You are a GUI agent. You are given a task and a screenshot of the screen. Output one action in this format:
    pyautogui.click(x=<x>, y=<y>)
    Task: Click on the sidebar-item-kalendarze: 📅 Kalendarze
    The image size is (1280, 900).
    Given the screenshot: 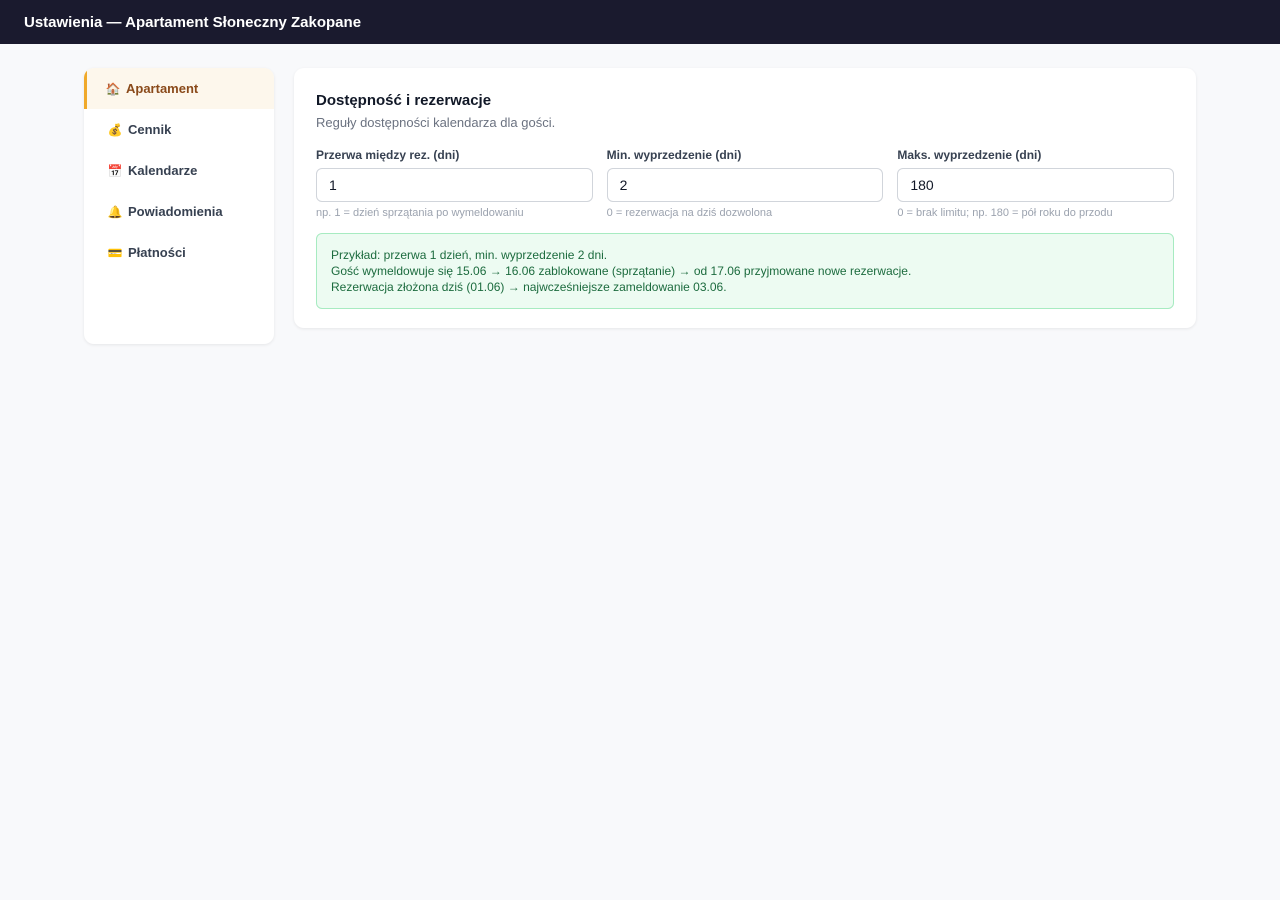 What is the action you would take?
    pyautogui.click(x=179, y=170)
    